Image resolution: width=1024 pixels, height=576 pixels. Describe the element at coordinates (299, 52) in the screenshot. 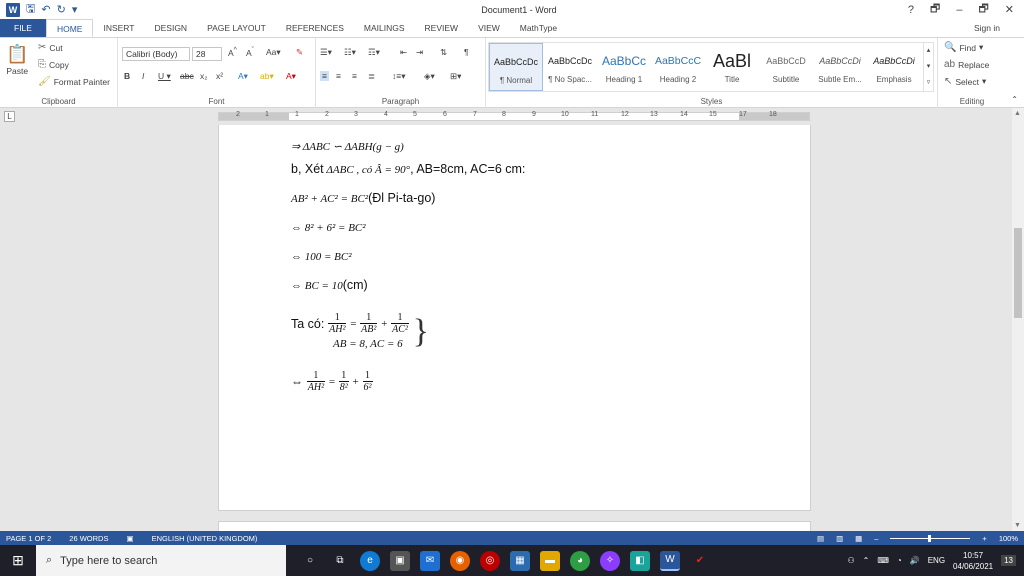

I see `clear-formatting-button: ✎` at that location.